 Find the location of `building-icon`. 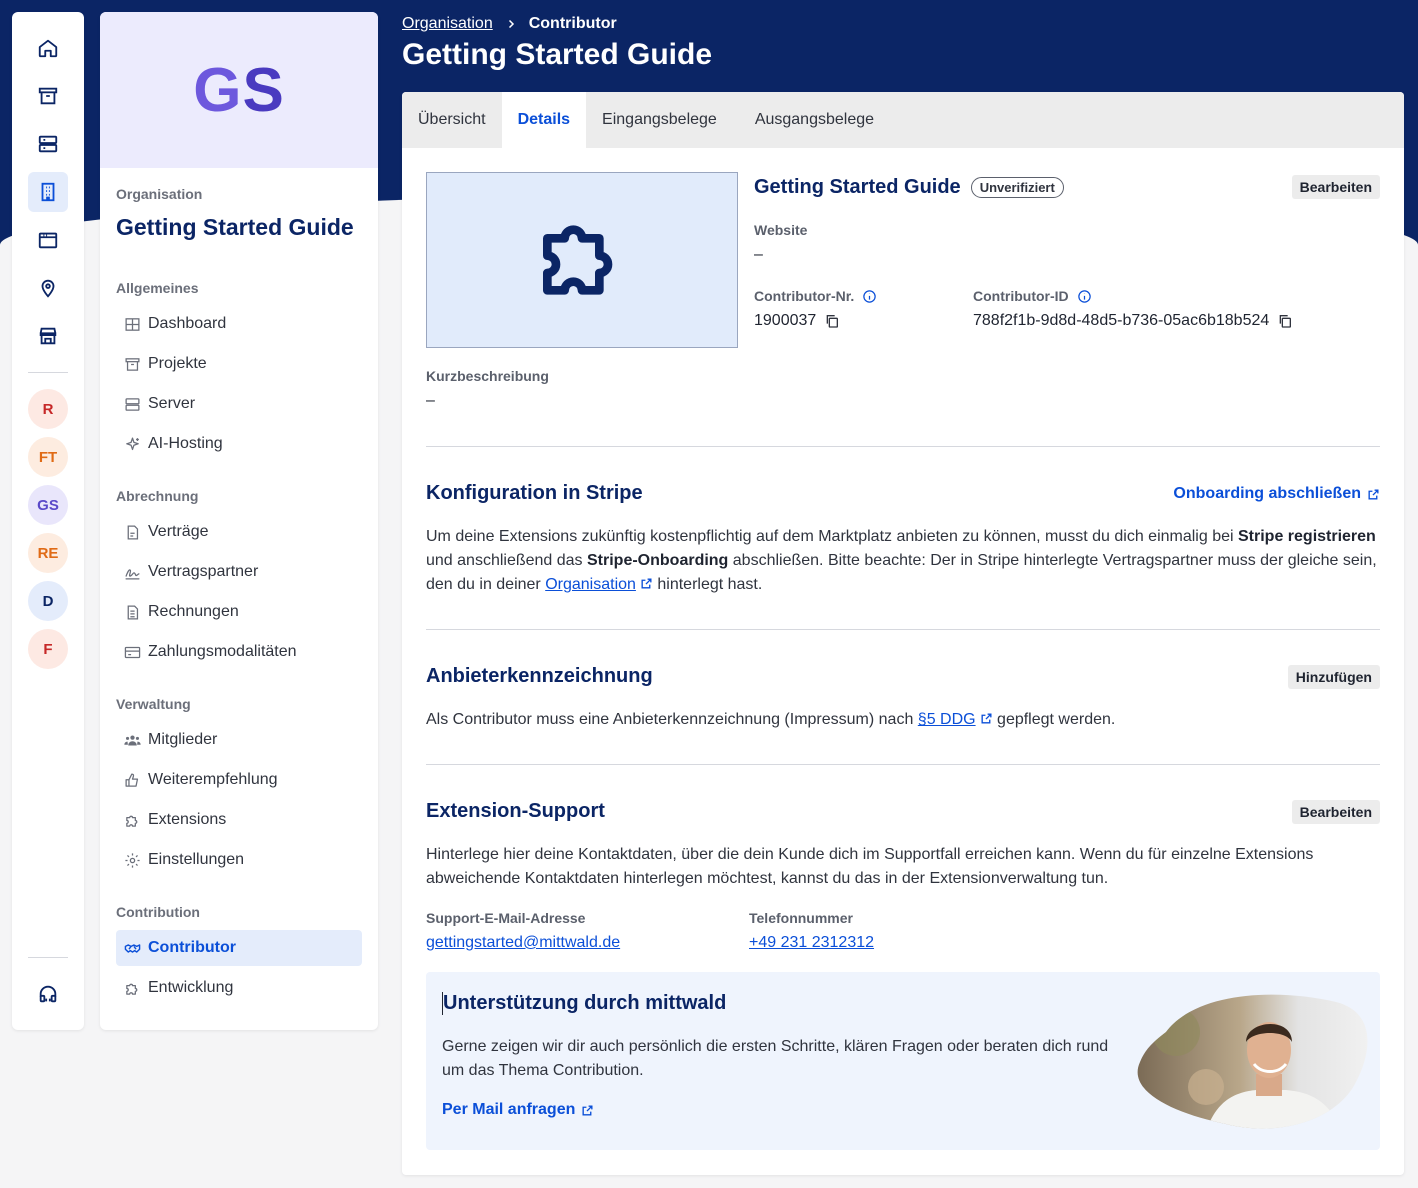

building-icon is located at coordinates (48, 192).